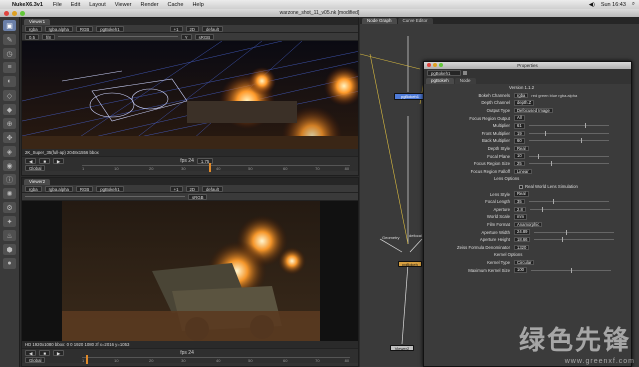 The image size is (639, 367). What do you see at coordinates (520, 270) in the screenshot?
I see `max-kernel-size-field: 100` at bounding box center [520, 270].